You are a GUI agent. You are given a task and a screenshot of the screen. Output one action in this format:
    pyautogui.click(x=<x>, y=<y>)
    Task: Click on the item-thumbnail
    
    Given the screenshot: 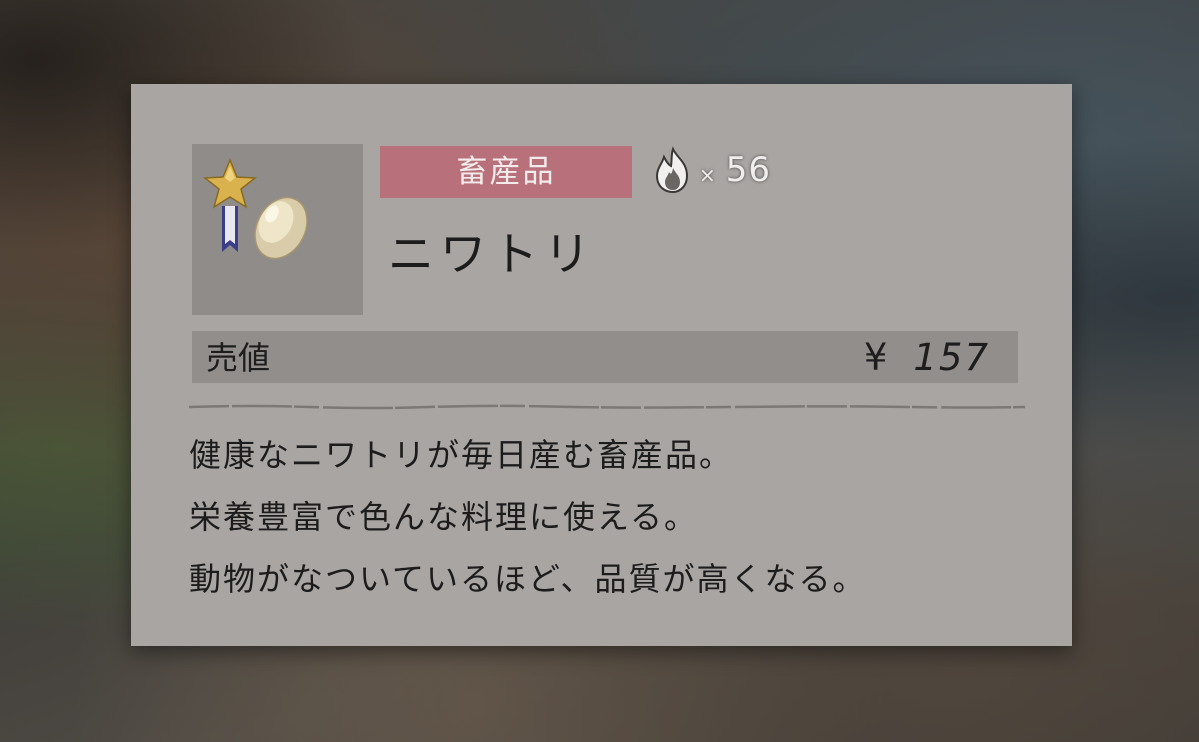 What is the action you would take?
    pyautogui.click(x=277, y=229)
    